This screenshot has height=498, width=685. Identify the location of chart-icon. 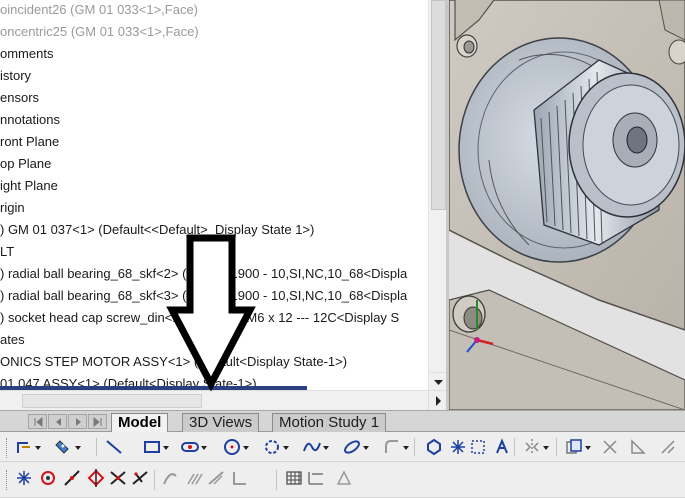
(315, 478).